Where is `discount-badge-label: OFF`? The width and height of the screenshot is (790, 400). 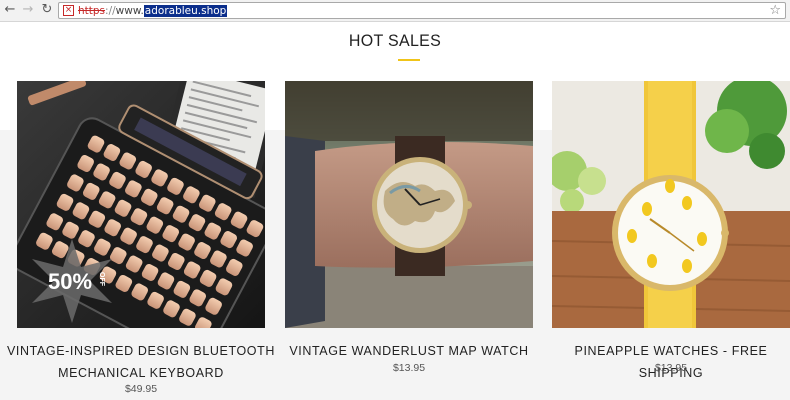 discount-badge-label: OFF is located at coordinates (101, 279).